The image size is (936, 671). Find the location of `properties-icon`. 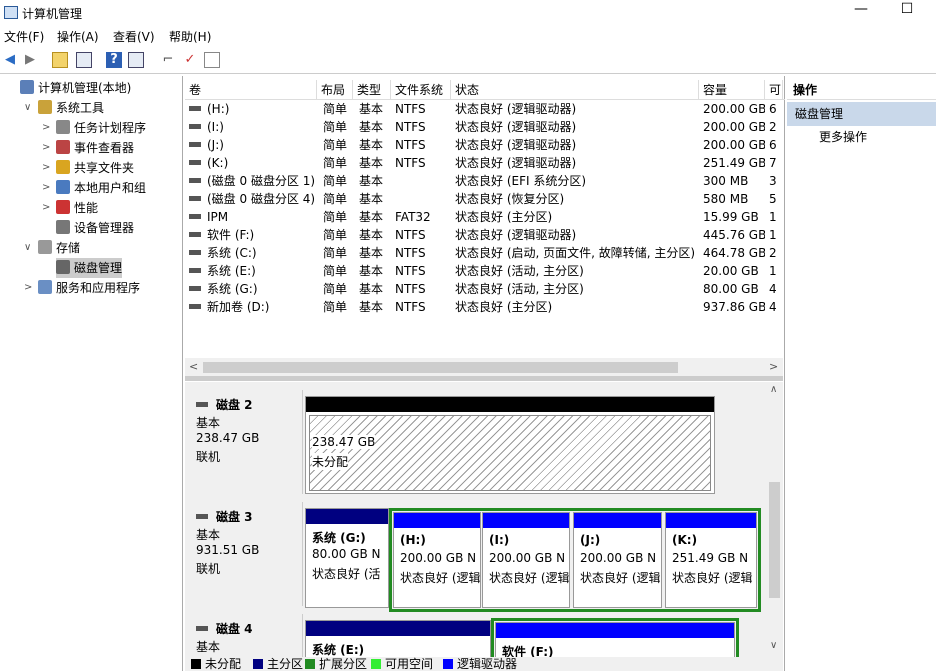

properties-icon is located at coordinates (212, 60).